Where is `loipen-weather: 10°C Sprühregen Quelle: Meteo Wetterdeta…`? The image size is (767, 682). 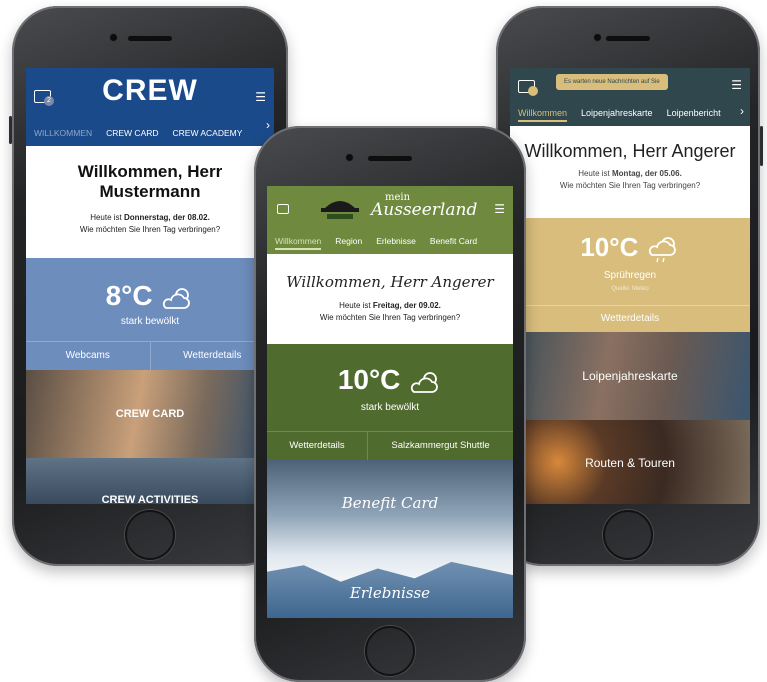
loipen-weather: 10°C Sprühregen Quelle: Meteo Wetterdeta… is located at coordinates (630, 275).